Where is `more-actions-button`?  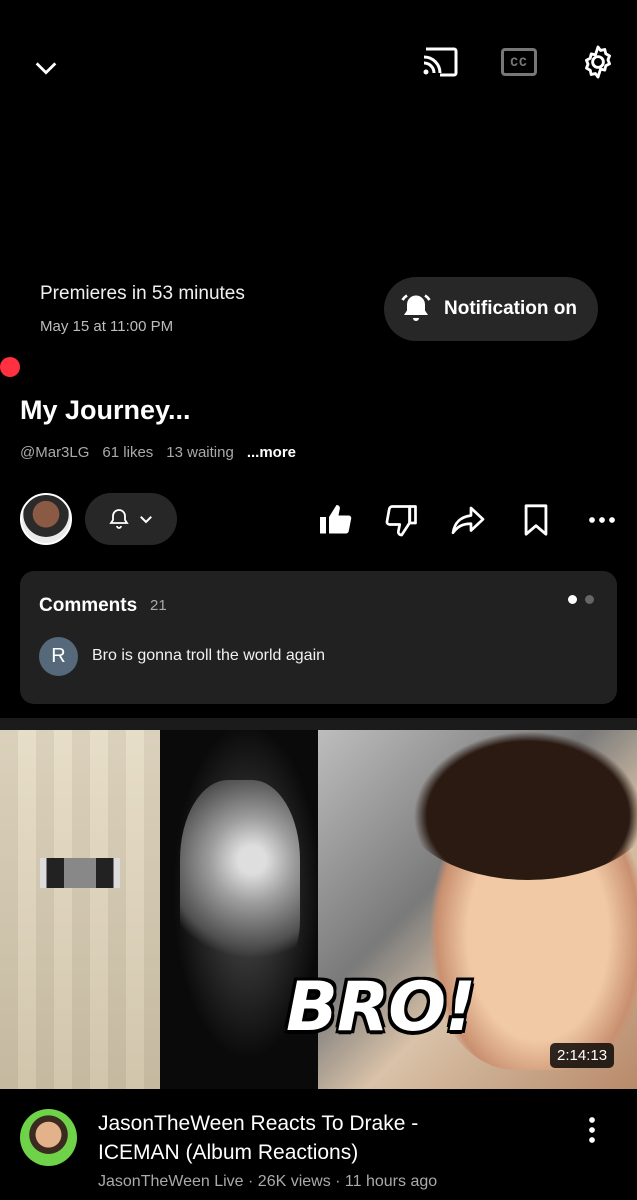 more-actions-button is located at coordinates (602, 520).